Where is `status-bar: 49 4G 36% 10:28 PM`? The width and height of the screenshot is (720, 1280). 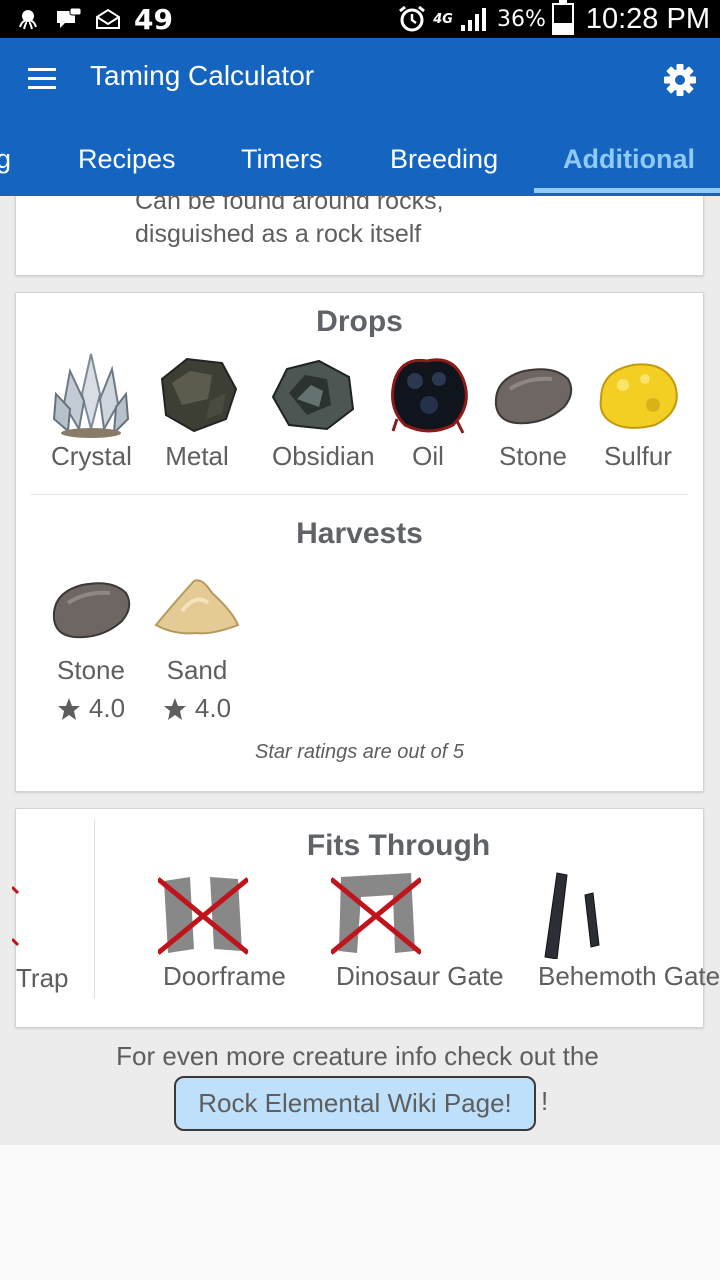 status-bar: 49 4G 36% 10:28 PM is located at coordinates (360, 19).